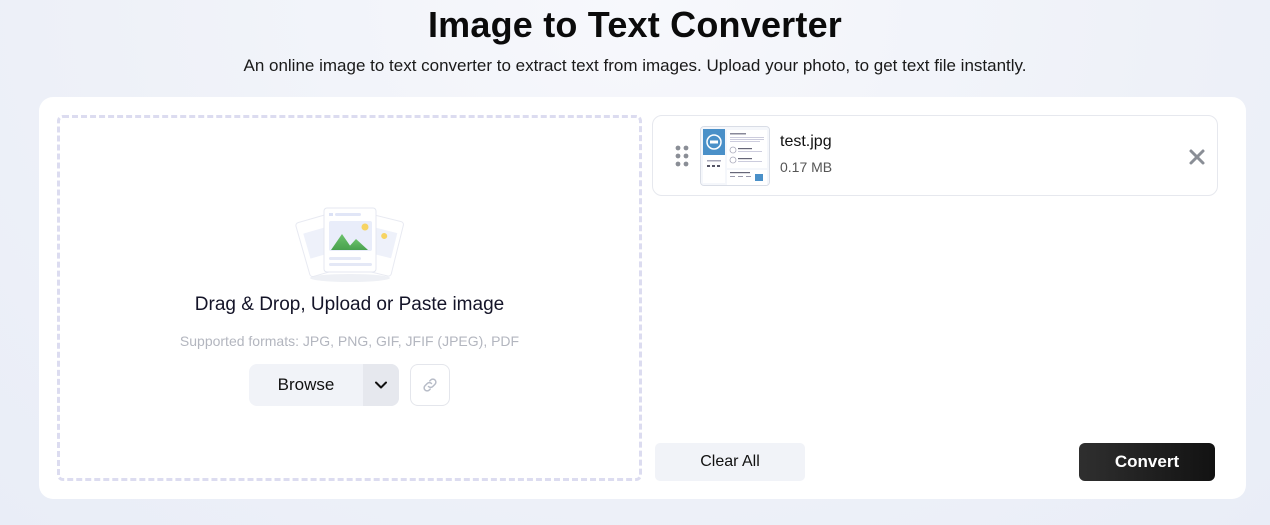  I want to click on close-icon, so click(1197, 157).